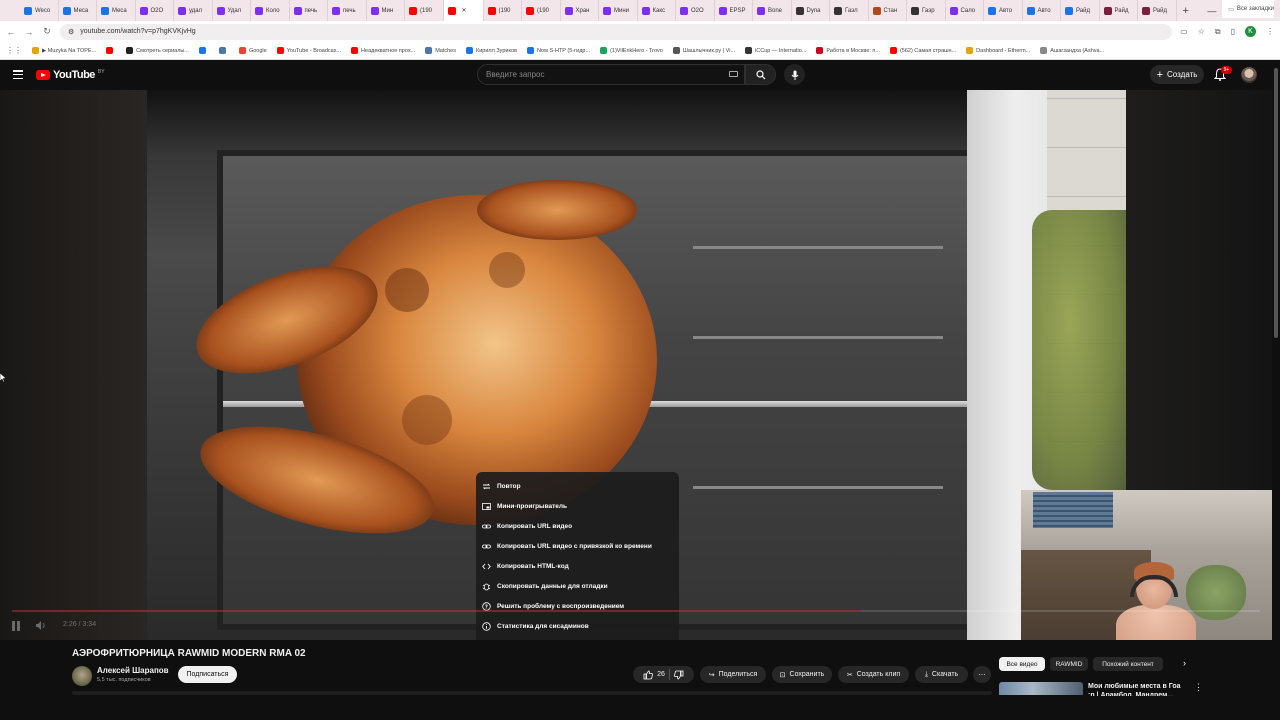 Image resolution: width=1280 pixels, height=720 pixels. What do you see at coordinates (611, 74) in the screenshot?
I see `search-input: Введите запрос` at bounding box center [611, 74].